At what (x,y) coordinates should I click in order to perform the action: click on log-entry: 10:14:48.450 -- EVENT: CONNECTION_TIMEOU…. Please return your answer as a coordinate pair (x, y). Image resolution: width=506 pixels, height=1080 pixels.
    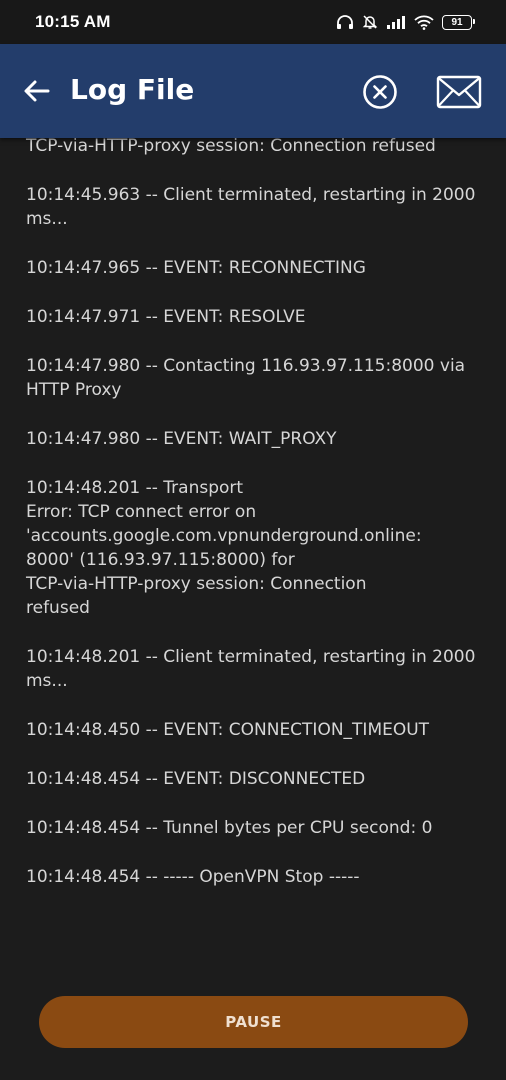
    Looking at the image, I should click on (228, 730).